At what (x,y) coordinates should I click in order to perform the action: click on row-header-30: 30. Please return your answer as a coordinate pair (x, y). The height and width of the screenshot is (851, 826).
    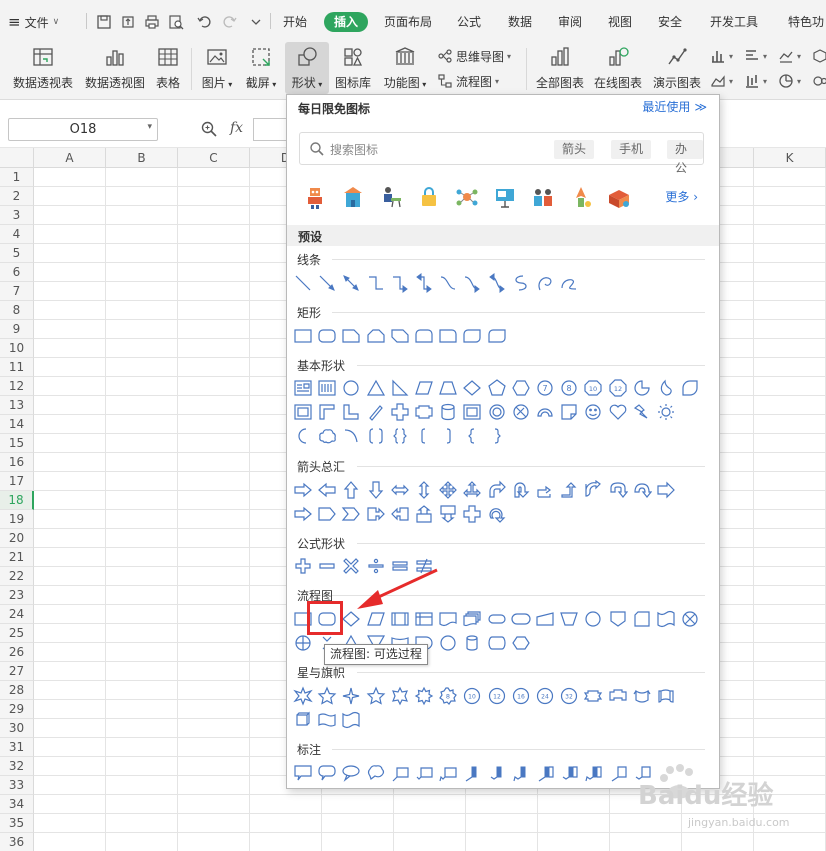
    Looking at the image, I should click on (17, 728).